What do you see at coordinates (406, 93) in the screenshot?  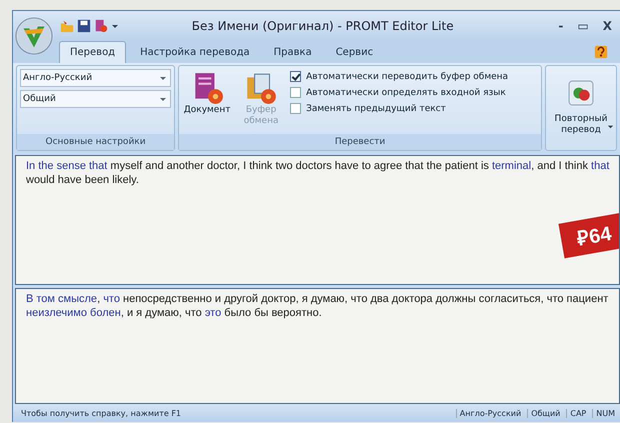 I see `checkbox-label: Автоматически определять входной язык` at bounding box center [406, 93].